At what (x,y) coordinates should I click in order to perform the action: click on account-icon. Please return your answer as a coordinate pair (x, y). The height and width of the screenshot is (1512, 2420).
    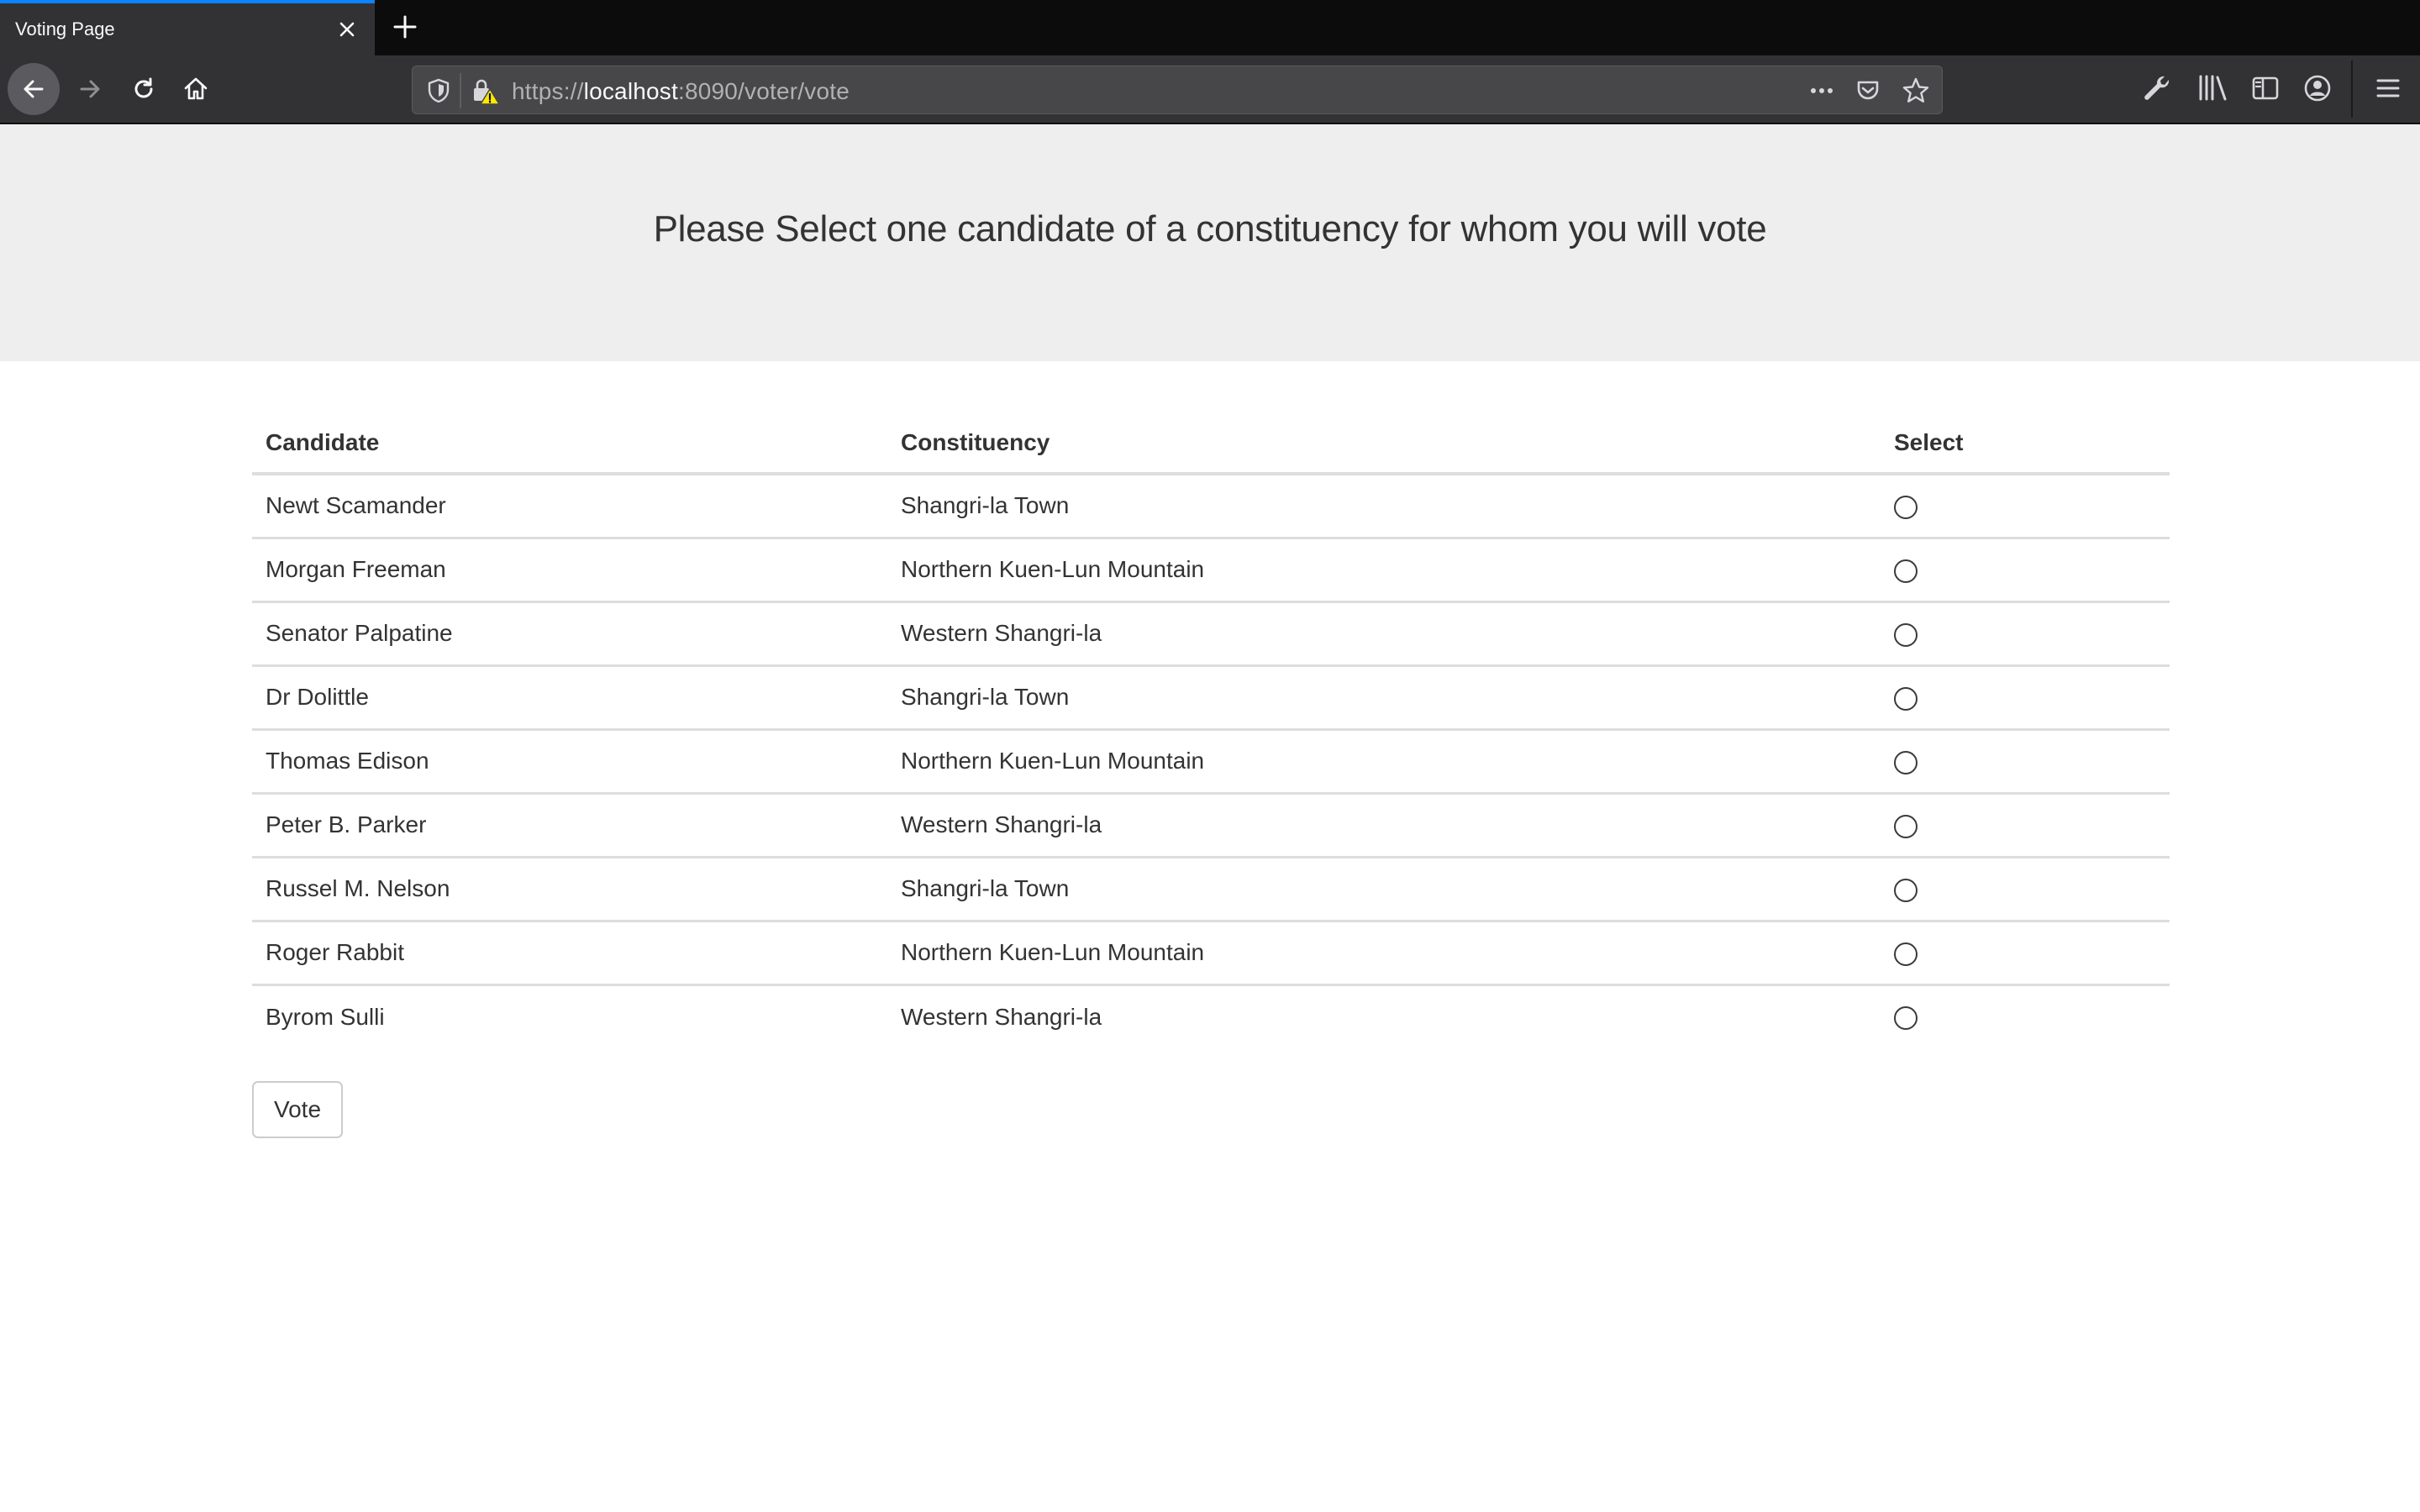
    Looking at the image, I should click on (2317, 90).